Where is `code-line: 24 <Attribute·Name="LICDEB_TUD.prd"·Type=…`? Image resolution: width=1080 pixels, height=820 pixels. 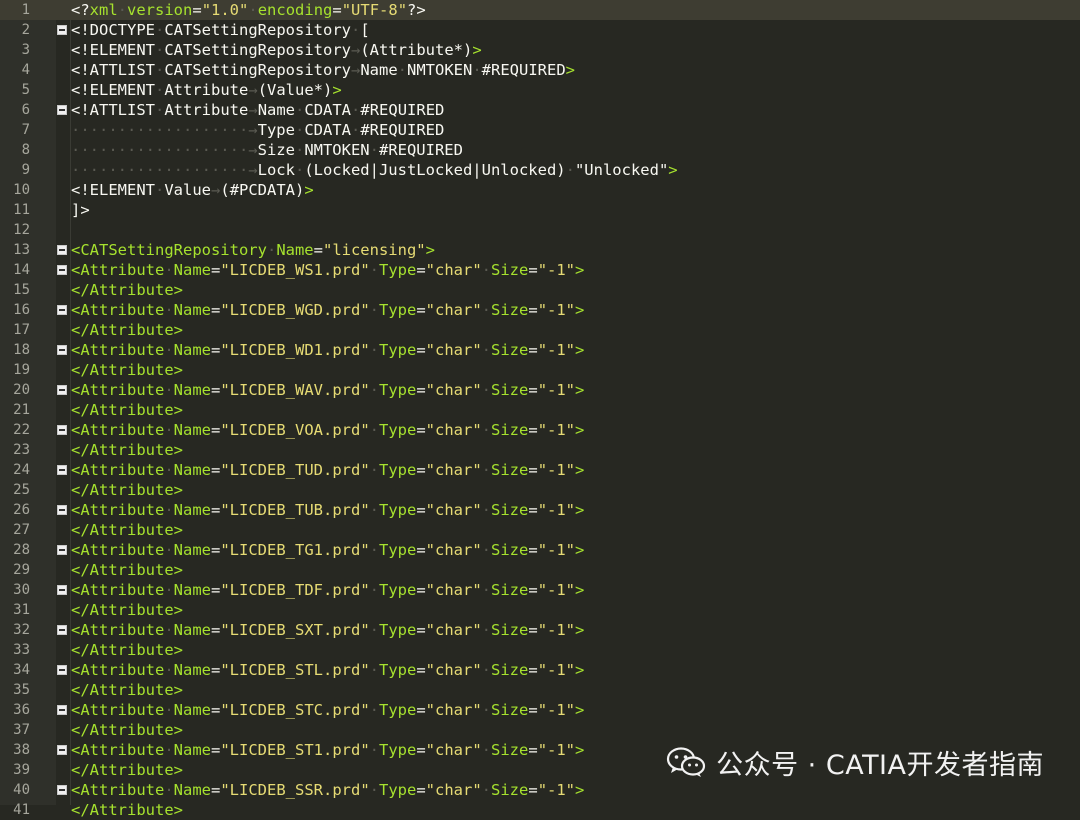 code-line: 24 <Attribute·Name="LICDEB_TUD.prd"·Type=… is located at coordinates (540, 470).